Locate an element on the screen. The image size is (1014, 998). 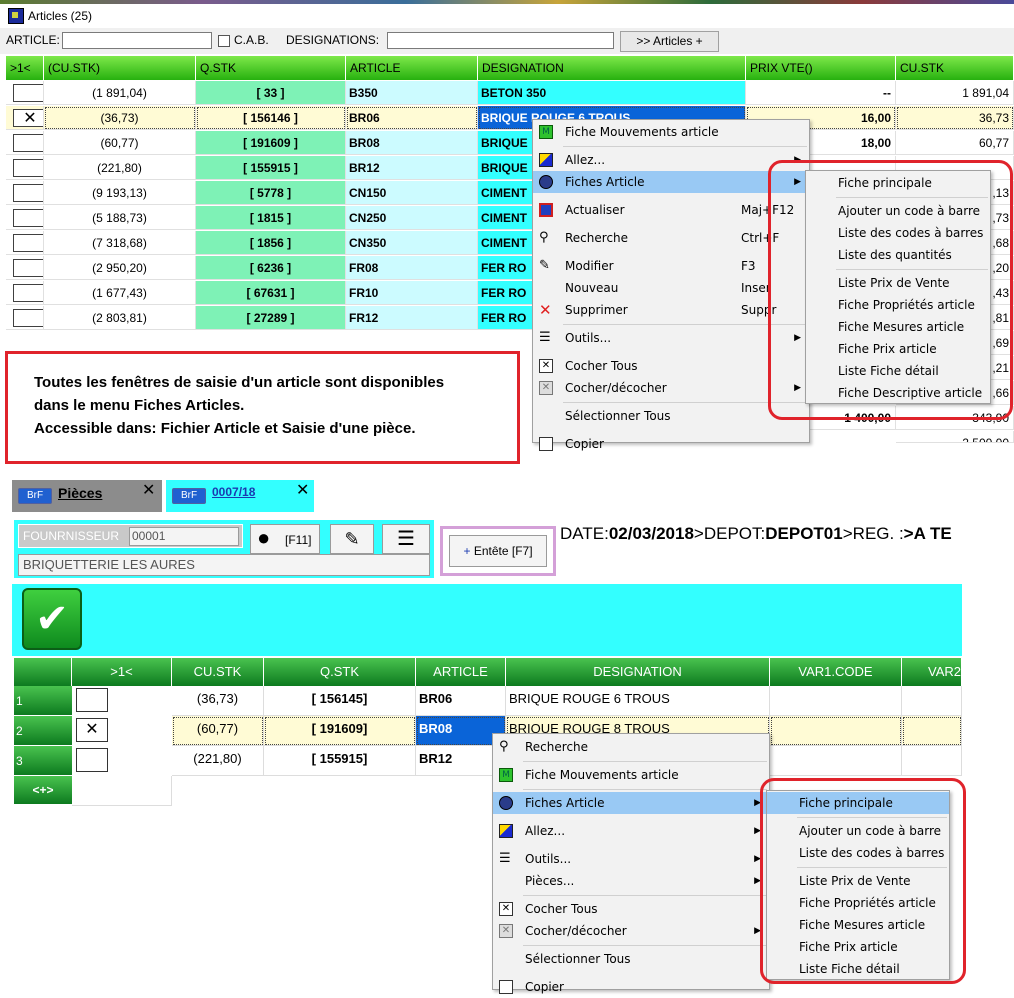
cell-qstk: [ 156146 ] is located at coordinates (271, 118).